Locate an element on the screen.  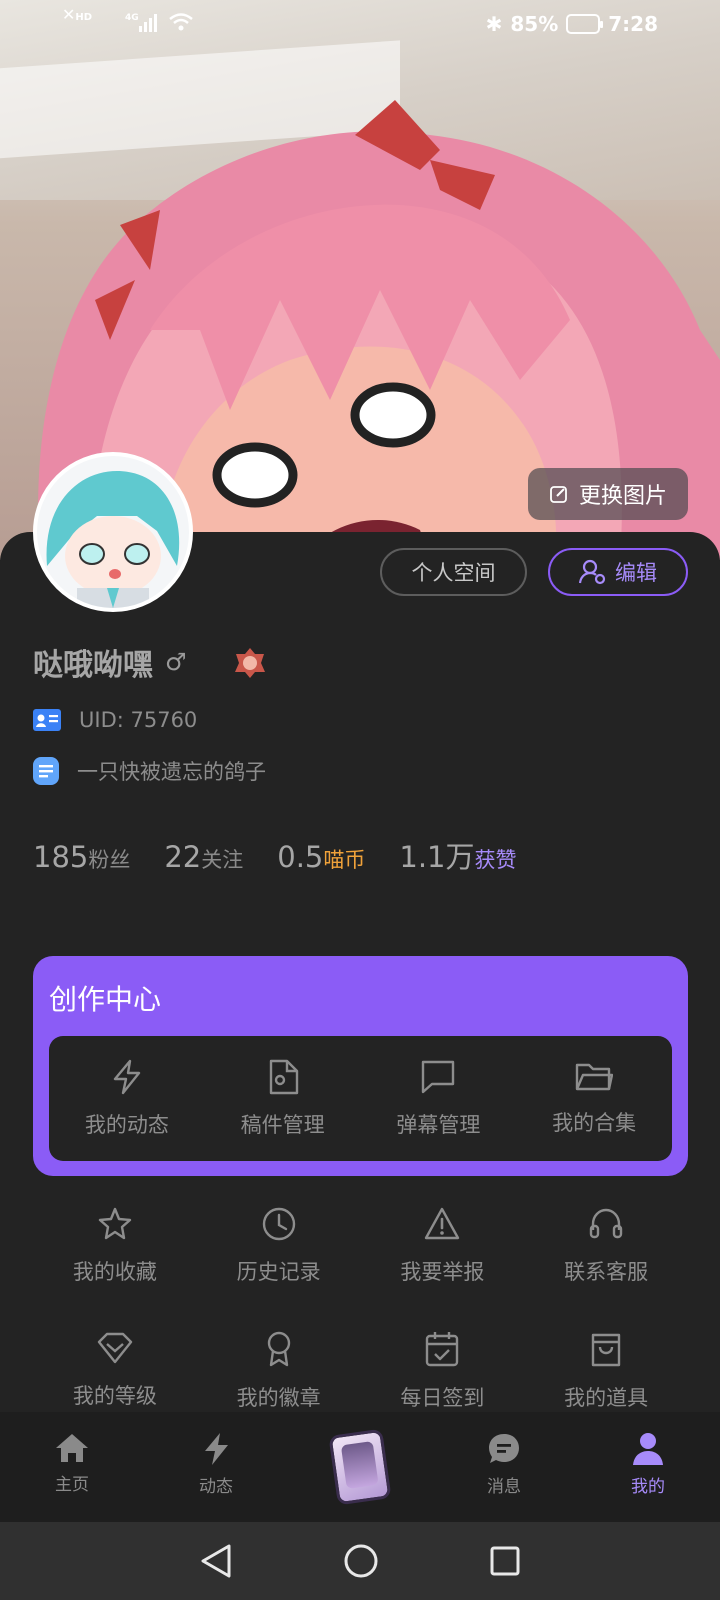
avatar-image is located at coordinates (113, 532).